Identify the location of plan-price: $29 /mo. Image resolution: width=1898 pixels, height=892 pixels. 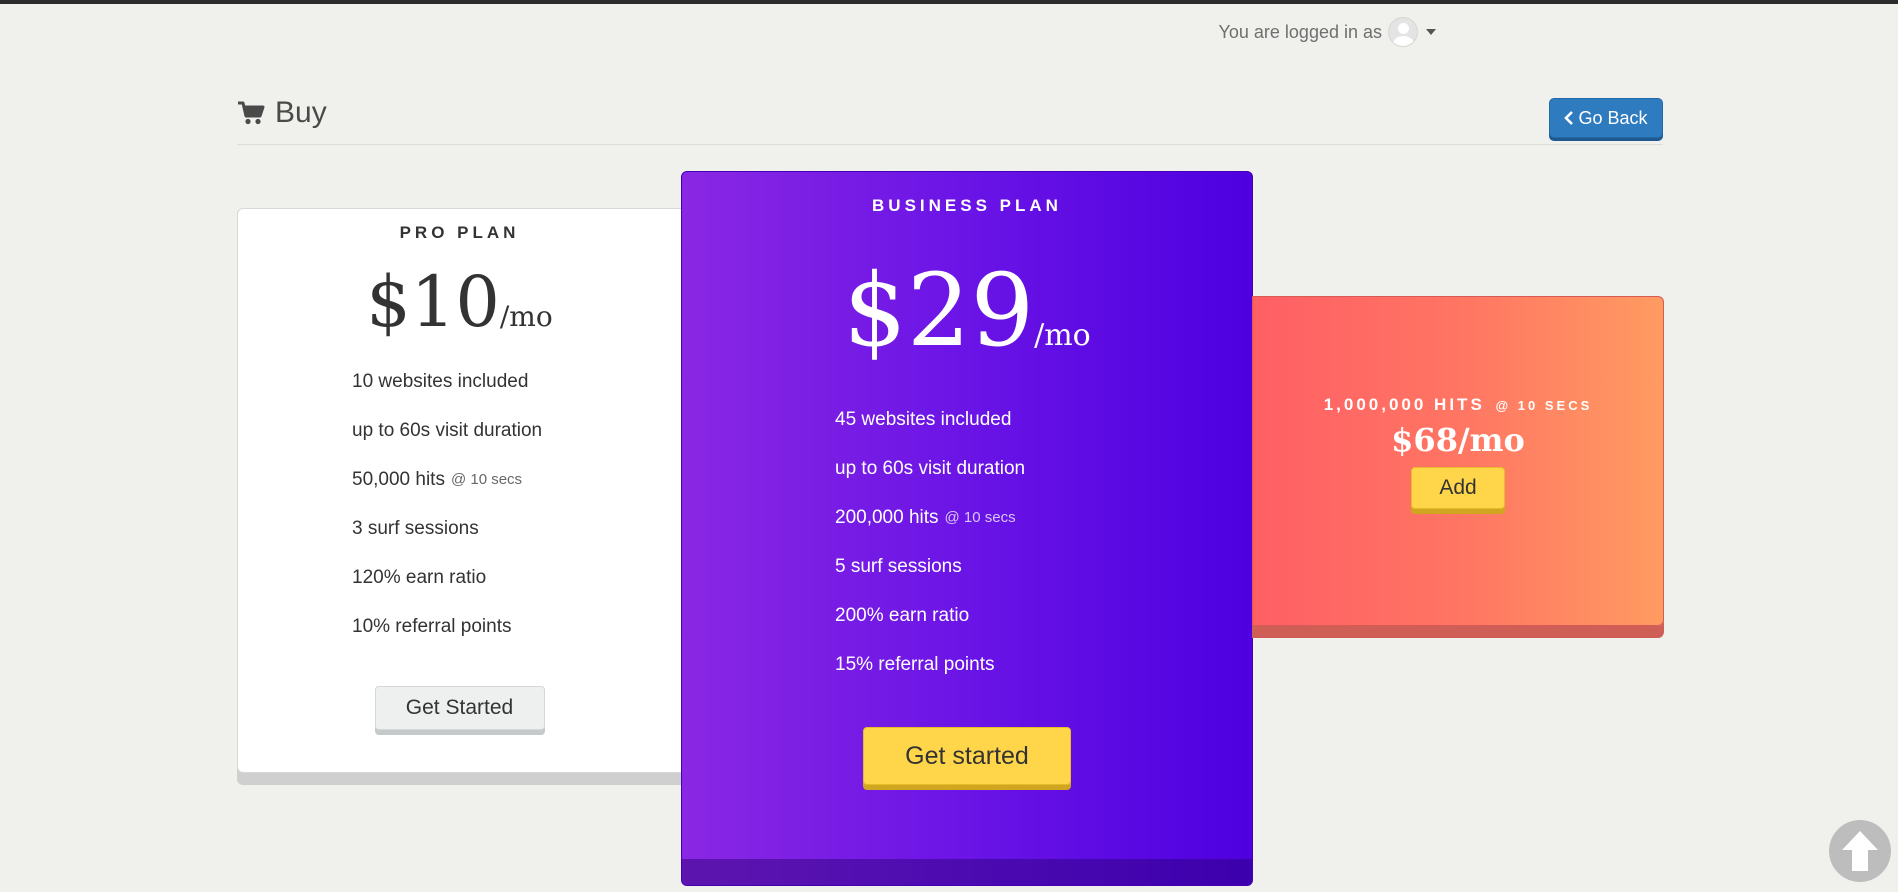
(967, 310).